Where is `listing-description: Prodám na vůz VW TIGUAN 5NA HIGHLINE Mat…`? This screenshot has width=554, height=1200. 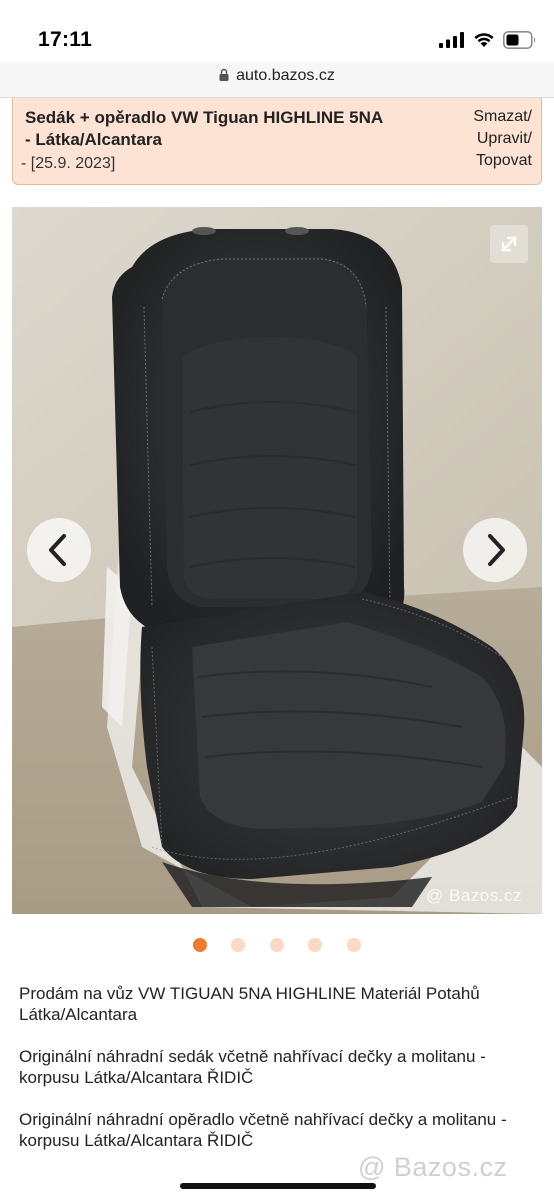
listing-description: Prodám na vůz VW TIGUAN 5NA HIGHLINE Mat… is located at coordinates (279, 1077).